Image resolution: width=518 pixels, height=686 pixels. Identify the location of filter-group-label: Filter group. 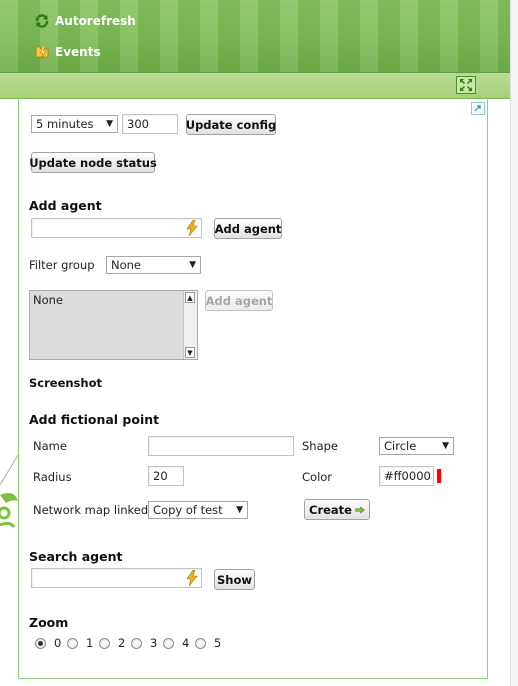
(62, 265).